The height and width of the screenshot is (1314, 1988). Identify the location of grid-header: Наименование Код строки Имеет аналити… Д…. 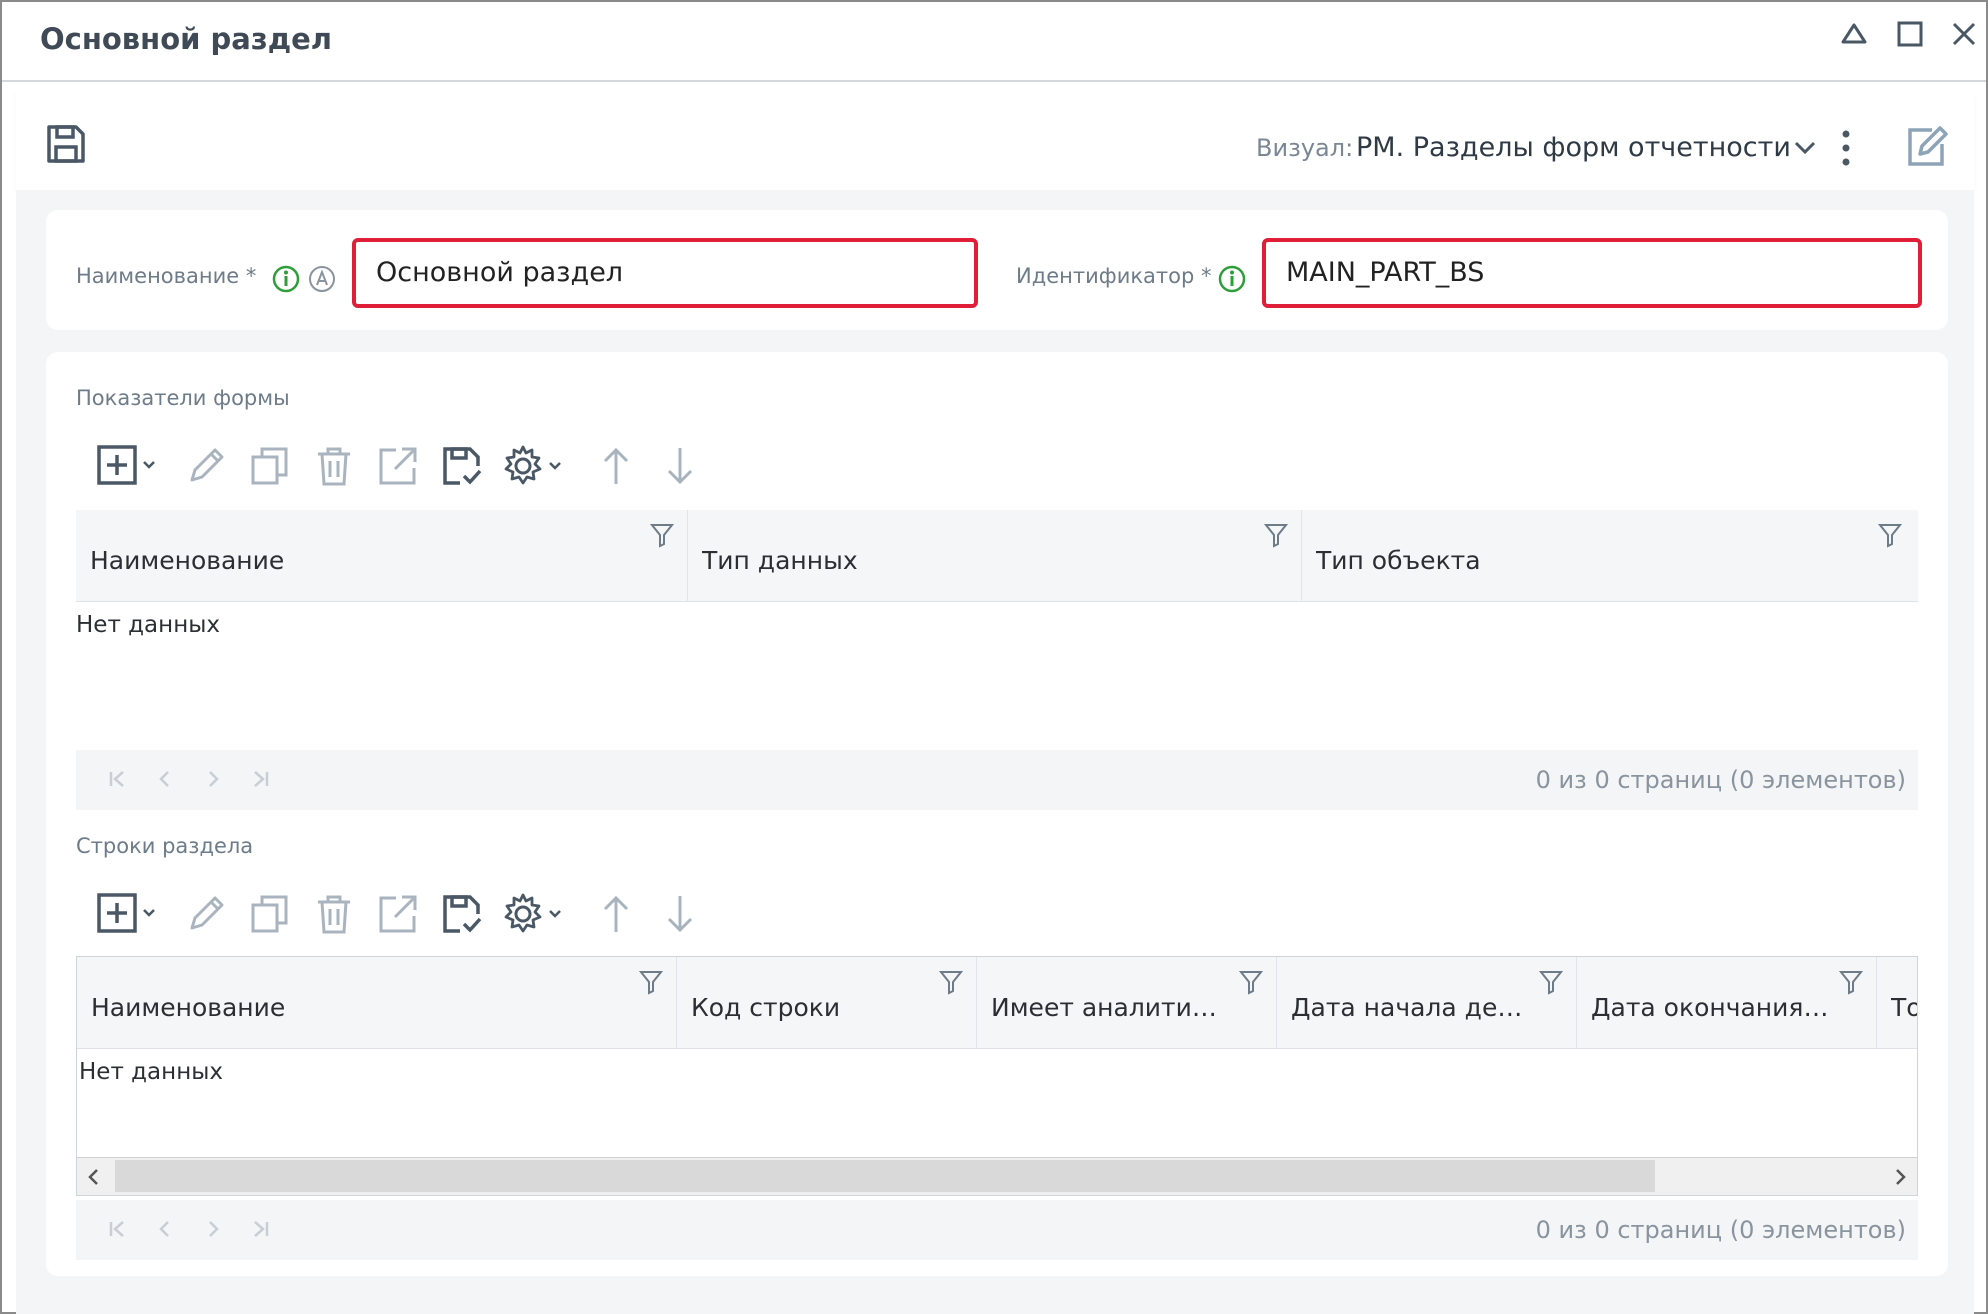
(997, 1003).